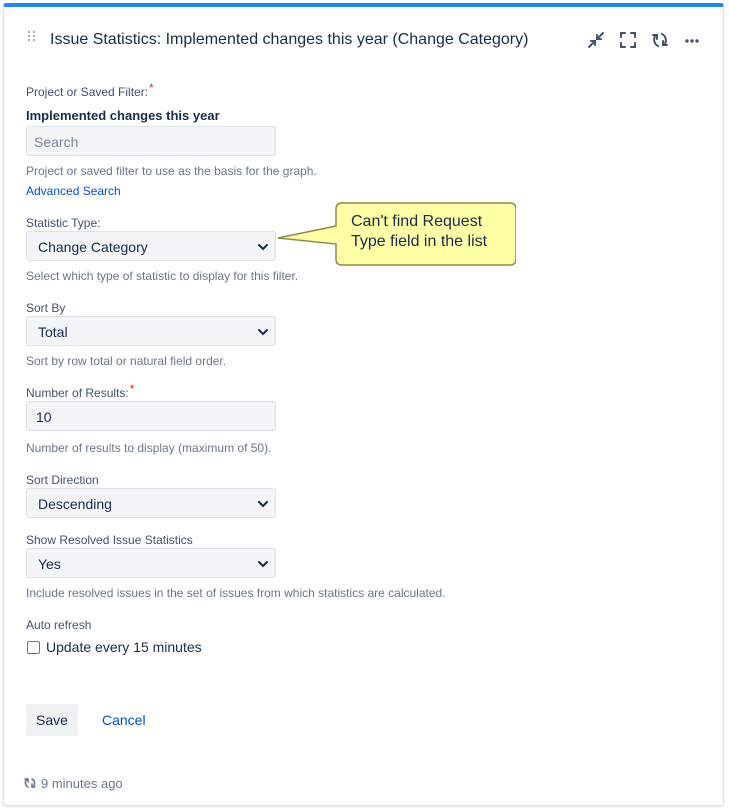 This screenshot has width=729, height=811. Describe the element at coordinates (124, 720) in the screenshot. I see `cancel-button: Cancel` at that location.